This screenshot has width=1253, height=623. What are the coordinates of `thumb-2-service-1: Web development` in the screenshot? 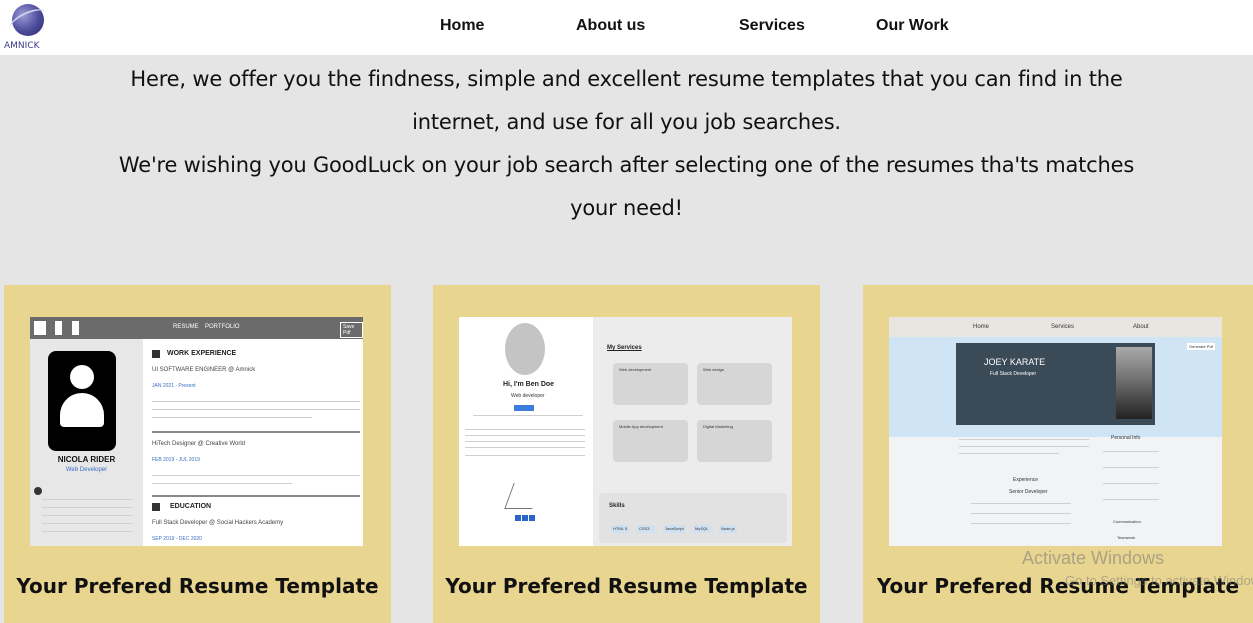 It's located at (635, 369).